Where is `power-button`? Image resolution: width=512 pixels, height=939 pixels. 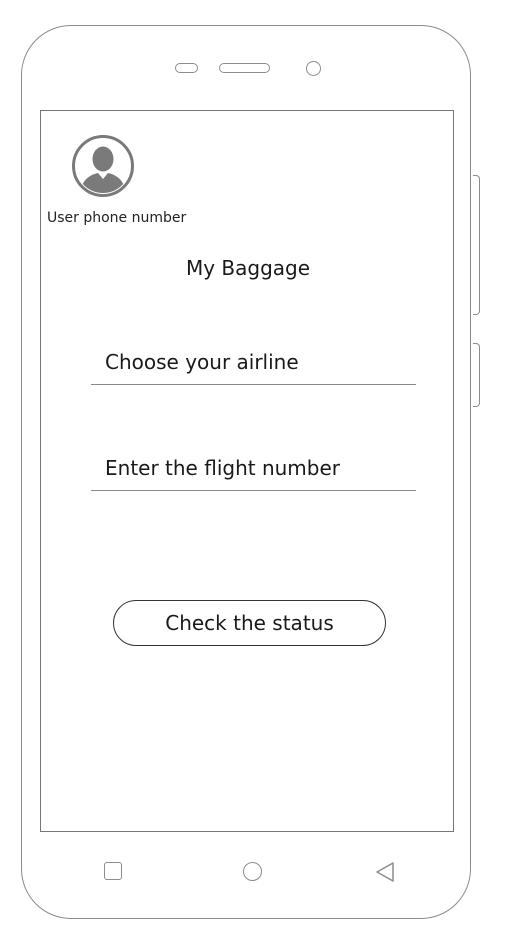 power-button is located at coordinates (476, 375).